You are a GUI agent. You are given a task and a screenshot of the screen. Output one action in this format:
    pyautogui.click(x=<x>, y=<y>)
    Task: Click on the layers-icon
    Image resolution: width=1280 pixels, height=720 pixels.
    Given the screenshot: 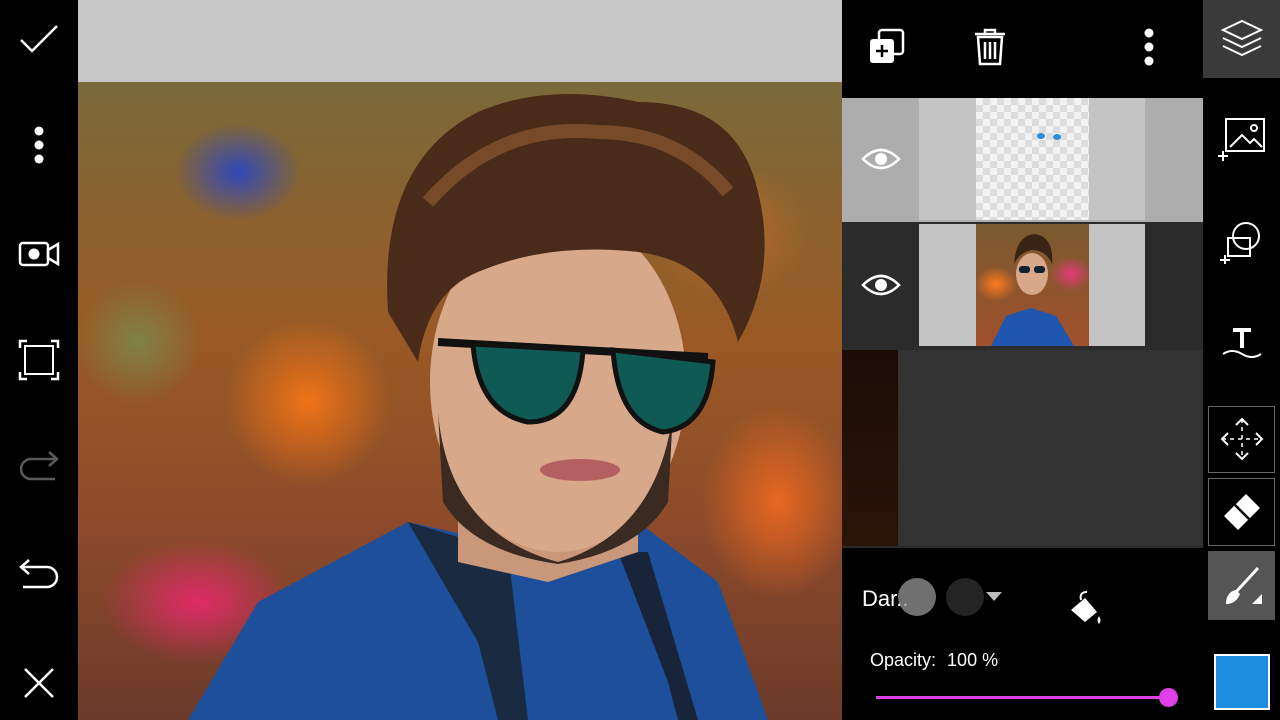 What is the action you would take?
    pyautogui.click(x=1241, y=39)
    